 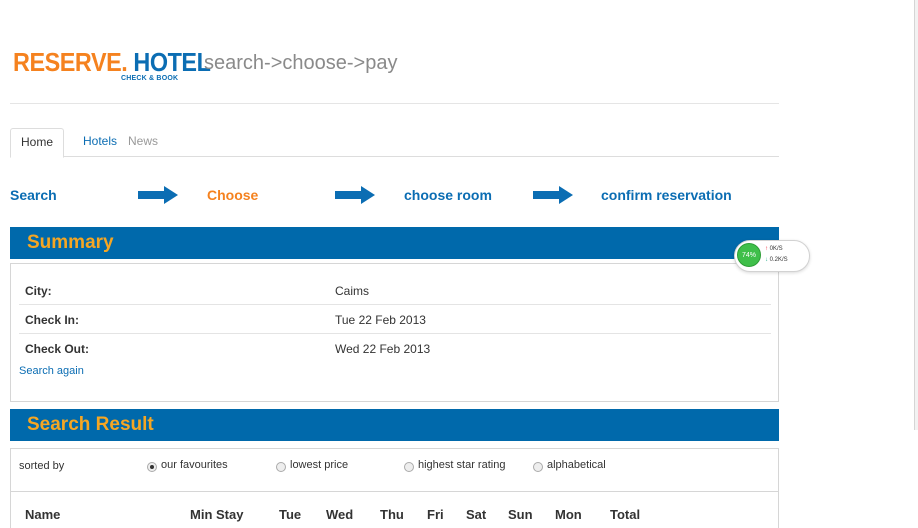 What do you see at coordinates (233, 195) in the screenshot?
I see `step-choose: Choose` at bounding box center [233, 195].